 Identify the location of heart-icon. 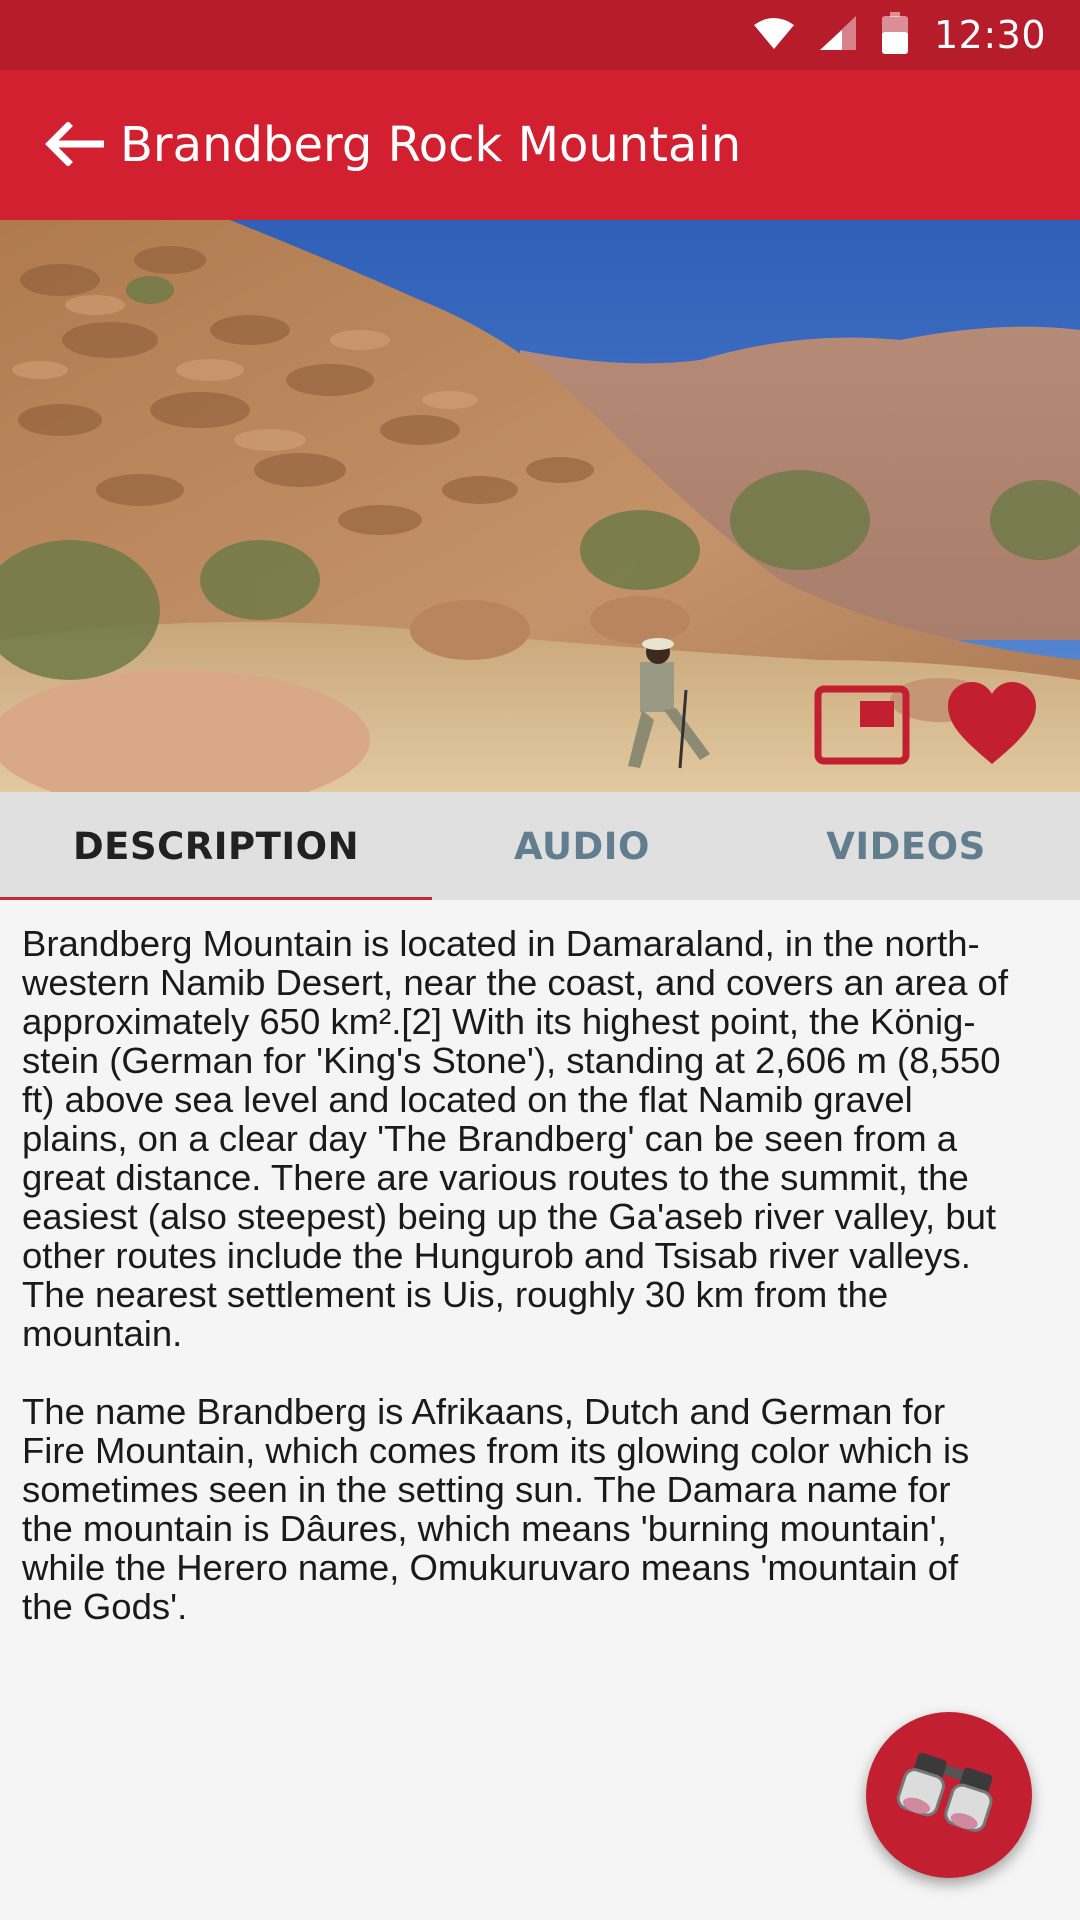
(992, 724).